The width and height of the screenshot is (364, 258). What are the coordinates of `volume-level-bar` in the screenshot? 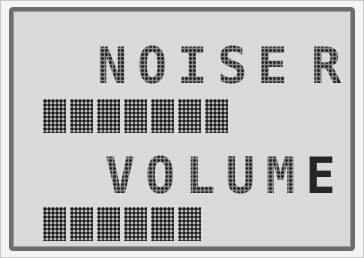 It's located at (122, 224).